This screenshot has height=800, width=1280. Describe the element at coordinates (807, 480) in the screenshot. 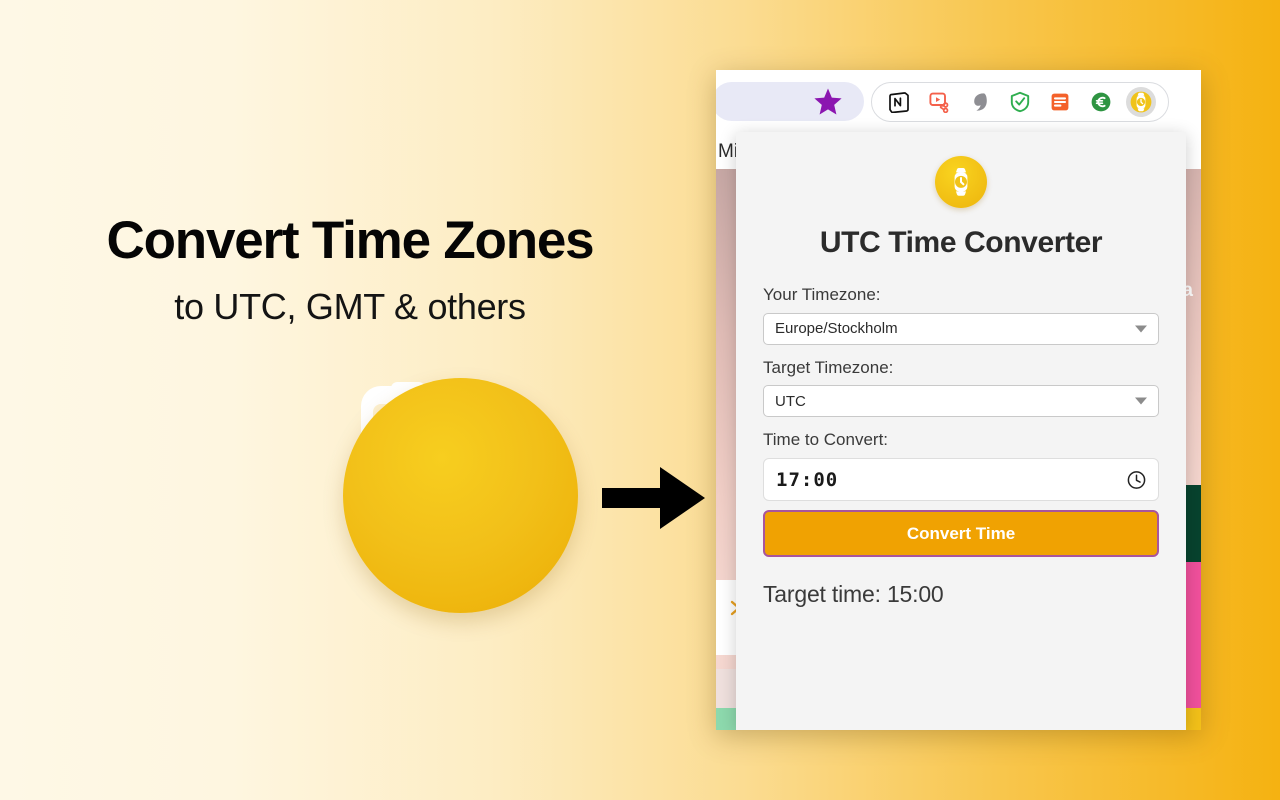

I see `time-input-value: 17:00` at that location.